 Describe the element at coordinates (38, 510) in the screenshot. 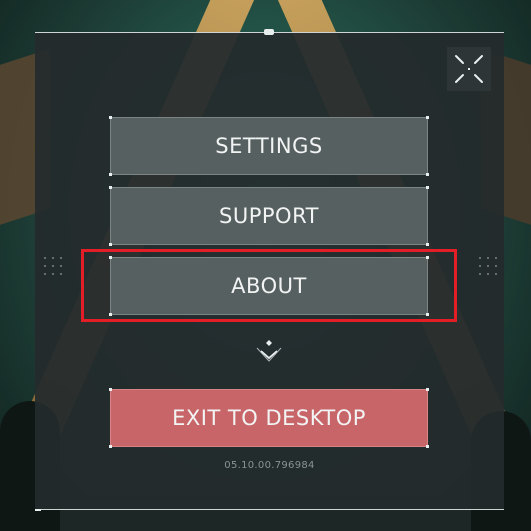

I see `panel-bottom-notch` at that location.